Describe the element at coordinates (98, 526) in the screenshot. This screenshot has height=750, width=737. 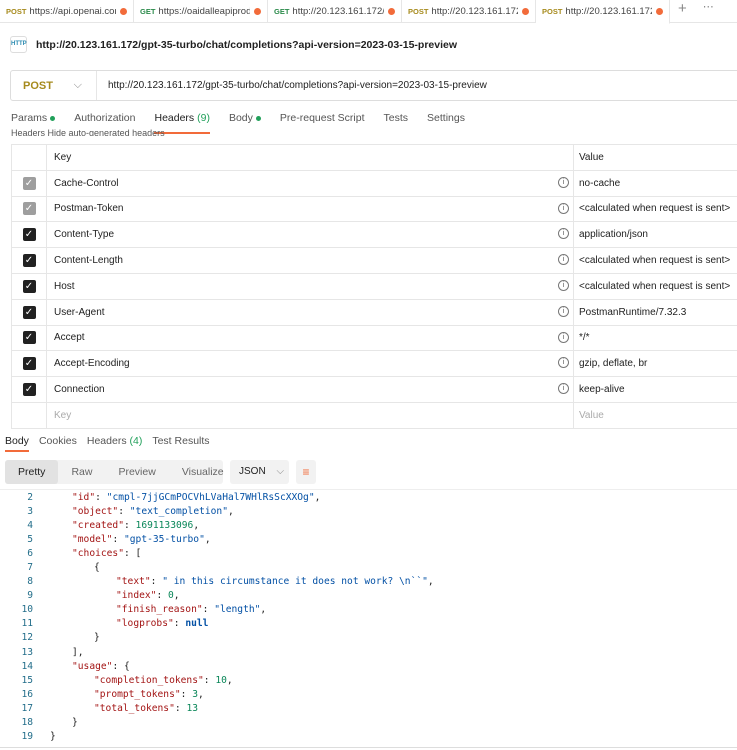
I see `code-token: "created"` at that location.